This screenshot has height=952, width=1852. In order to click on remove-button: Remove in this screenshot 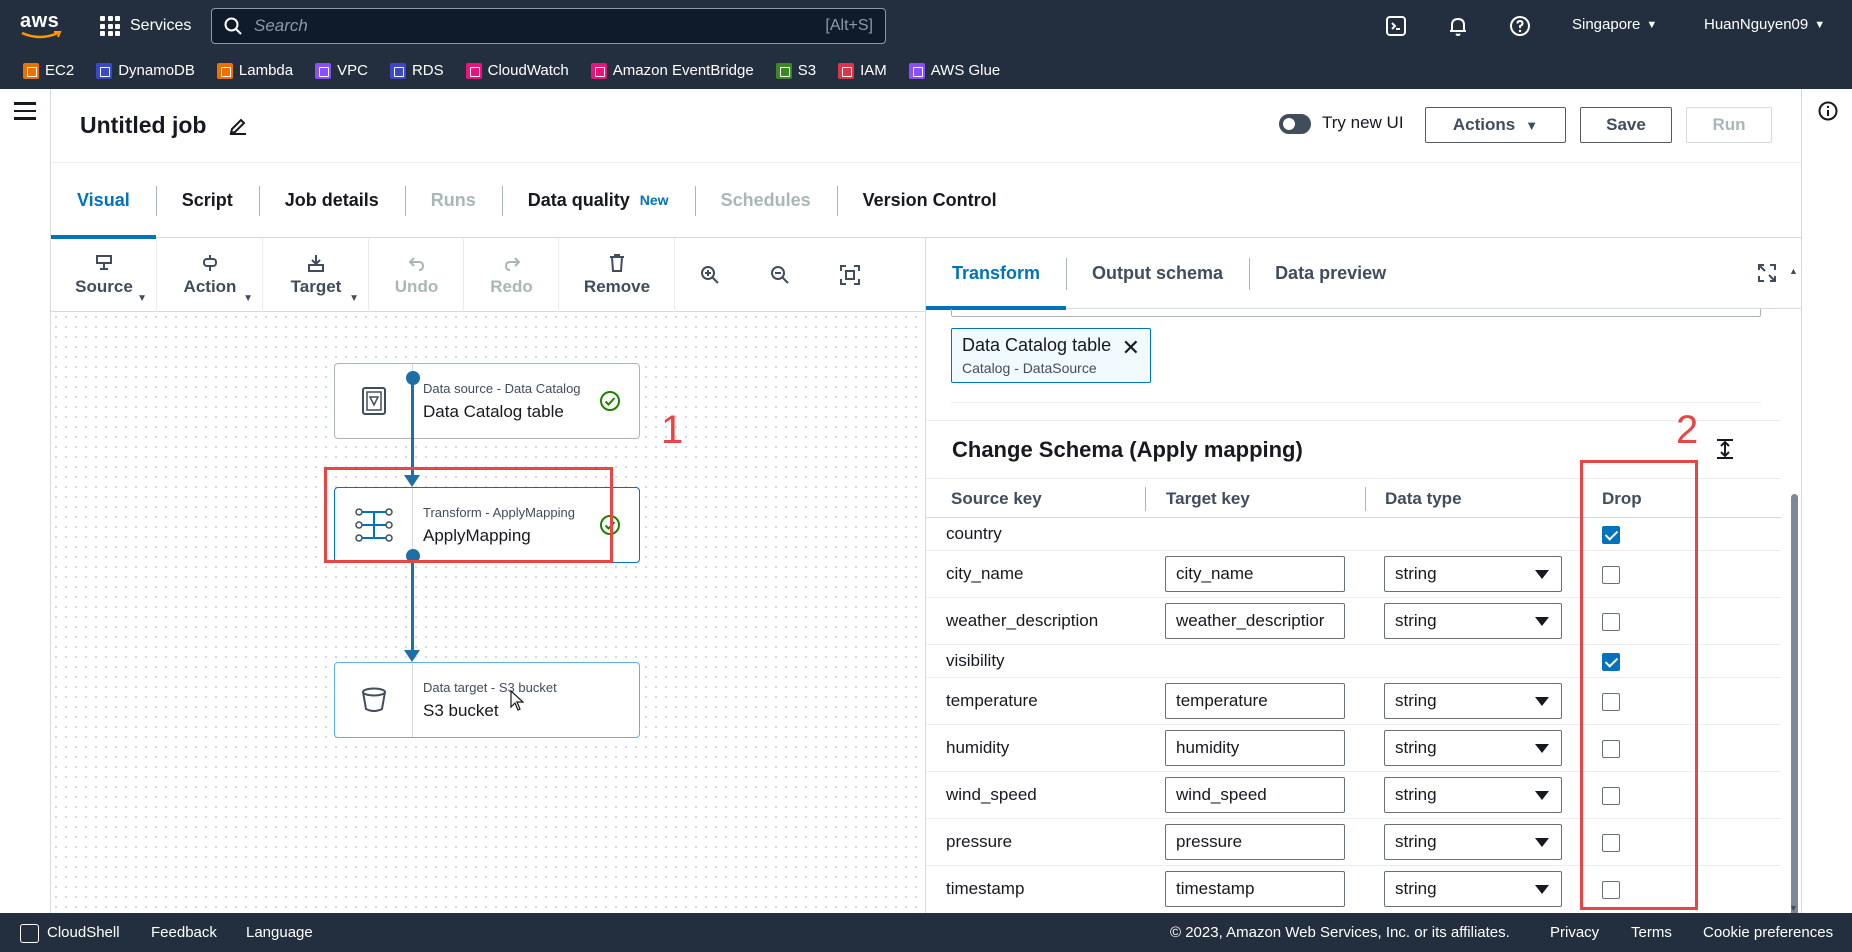, I will do `click(617, 275)`.